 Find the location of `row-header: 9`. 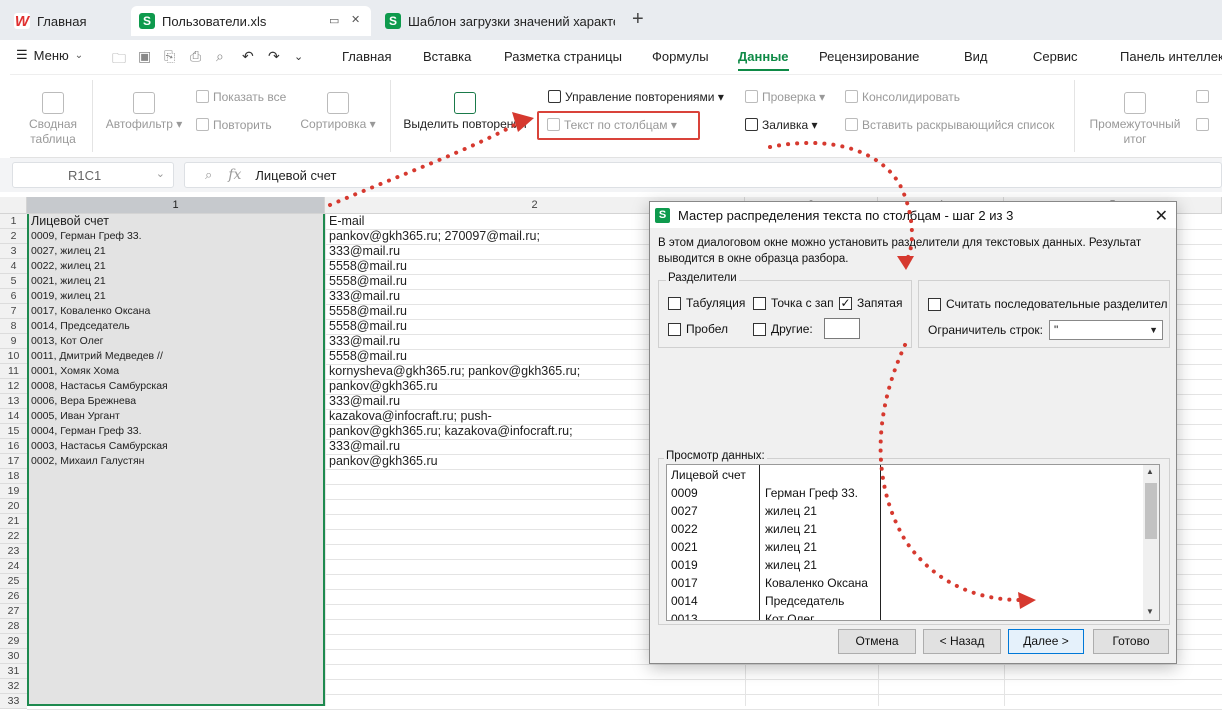

row-header: 9 is located at coordinates (13, 341).